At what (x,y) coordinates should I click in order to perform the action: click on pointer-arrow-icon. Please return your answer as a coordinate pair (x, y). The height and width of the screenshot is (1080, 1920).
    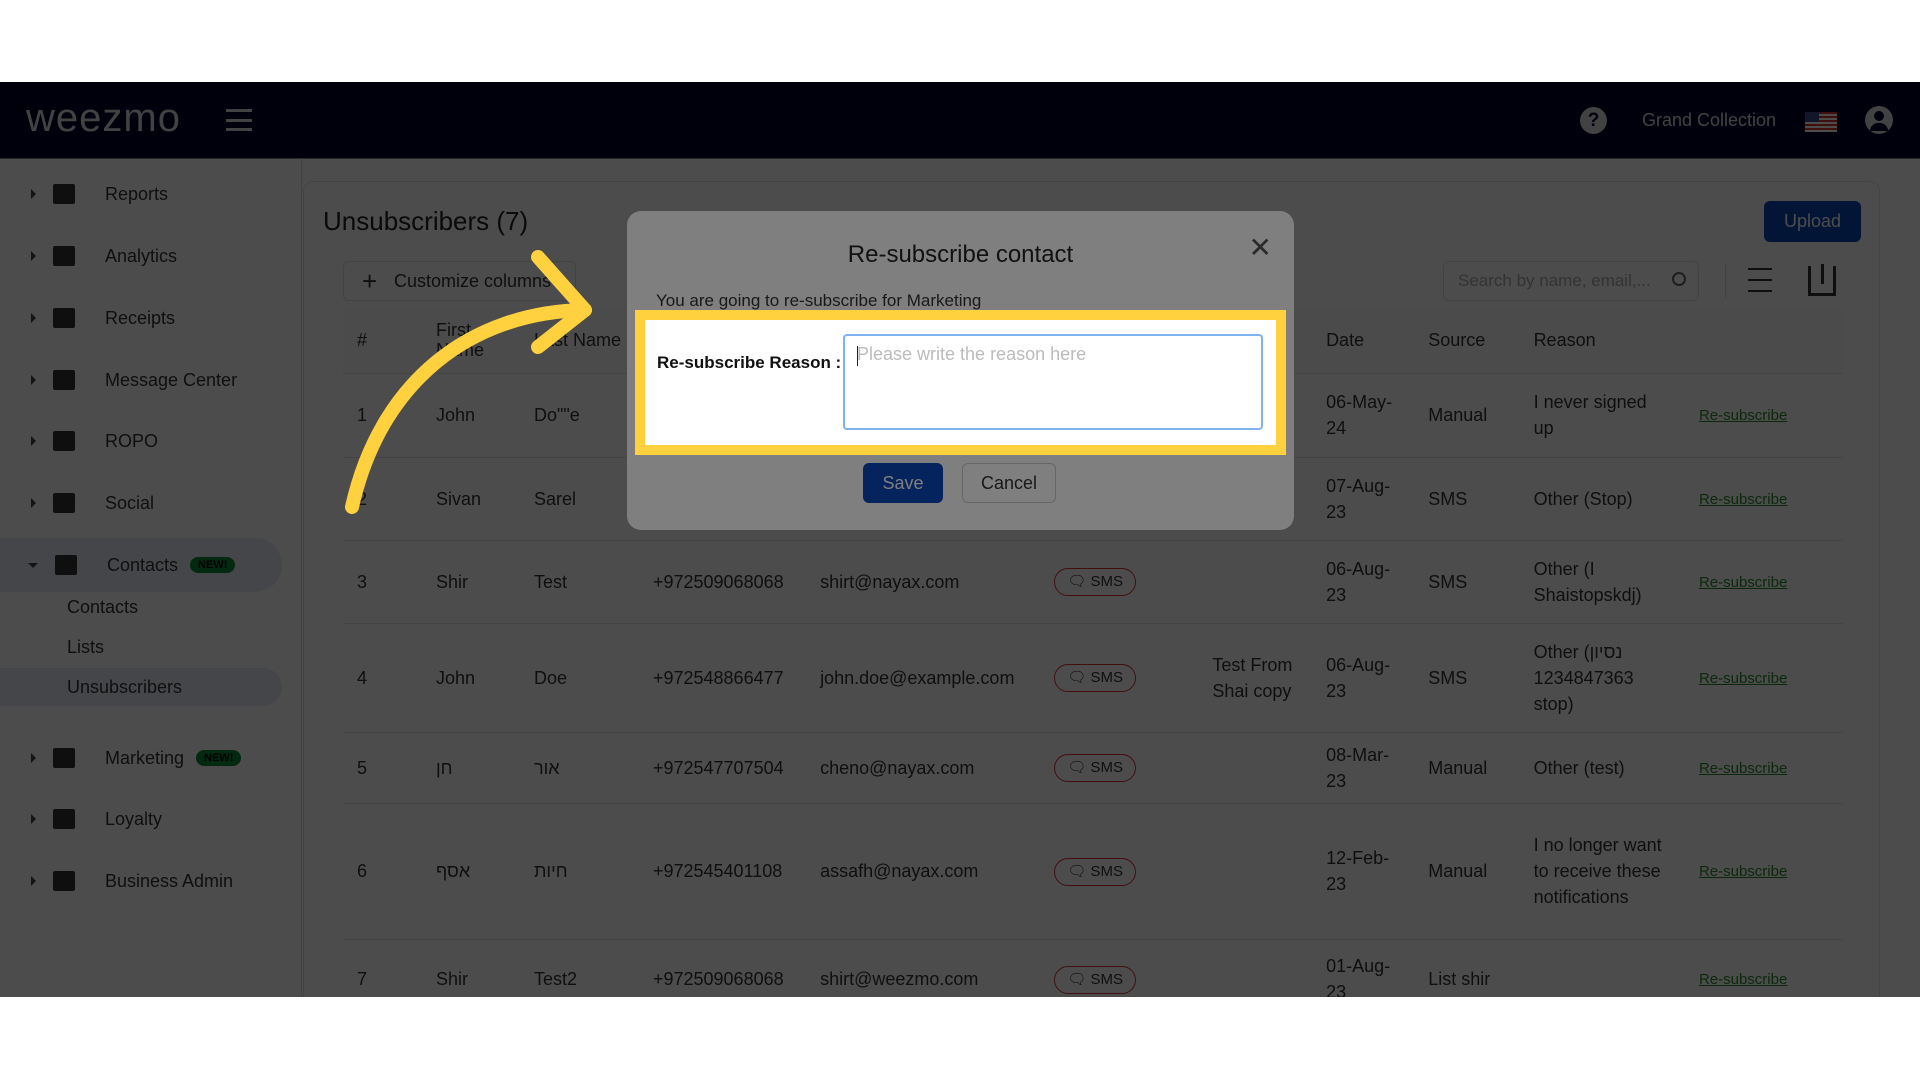
    Looking at the image, I should click on (468, 382).